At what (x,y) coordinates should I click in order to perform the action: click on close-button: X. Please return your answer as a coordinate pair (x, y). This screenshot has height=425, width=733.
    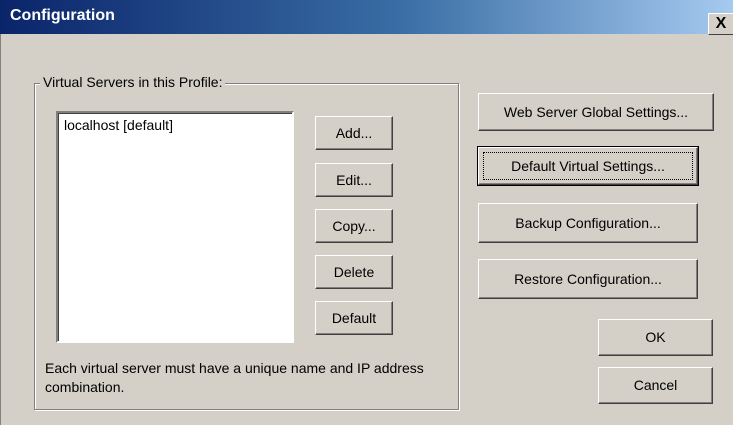
    Looking at the image, I should click on (720, 24).